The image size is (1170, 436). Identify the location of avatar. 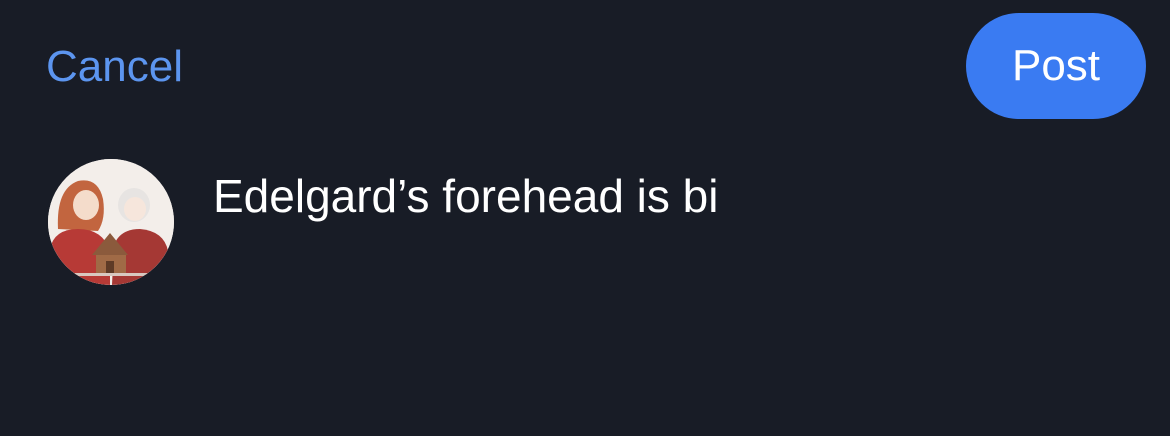
(111, 222).